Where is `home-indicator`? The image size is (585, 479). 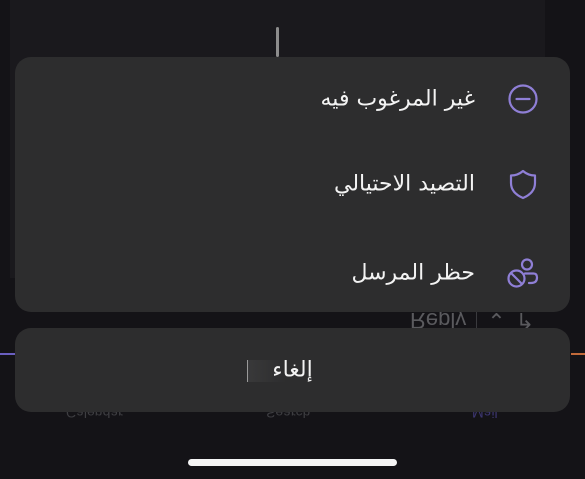 home-indicator is located at coordinates (292, 462).